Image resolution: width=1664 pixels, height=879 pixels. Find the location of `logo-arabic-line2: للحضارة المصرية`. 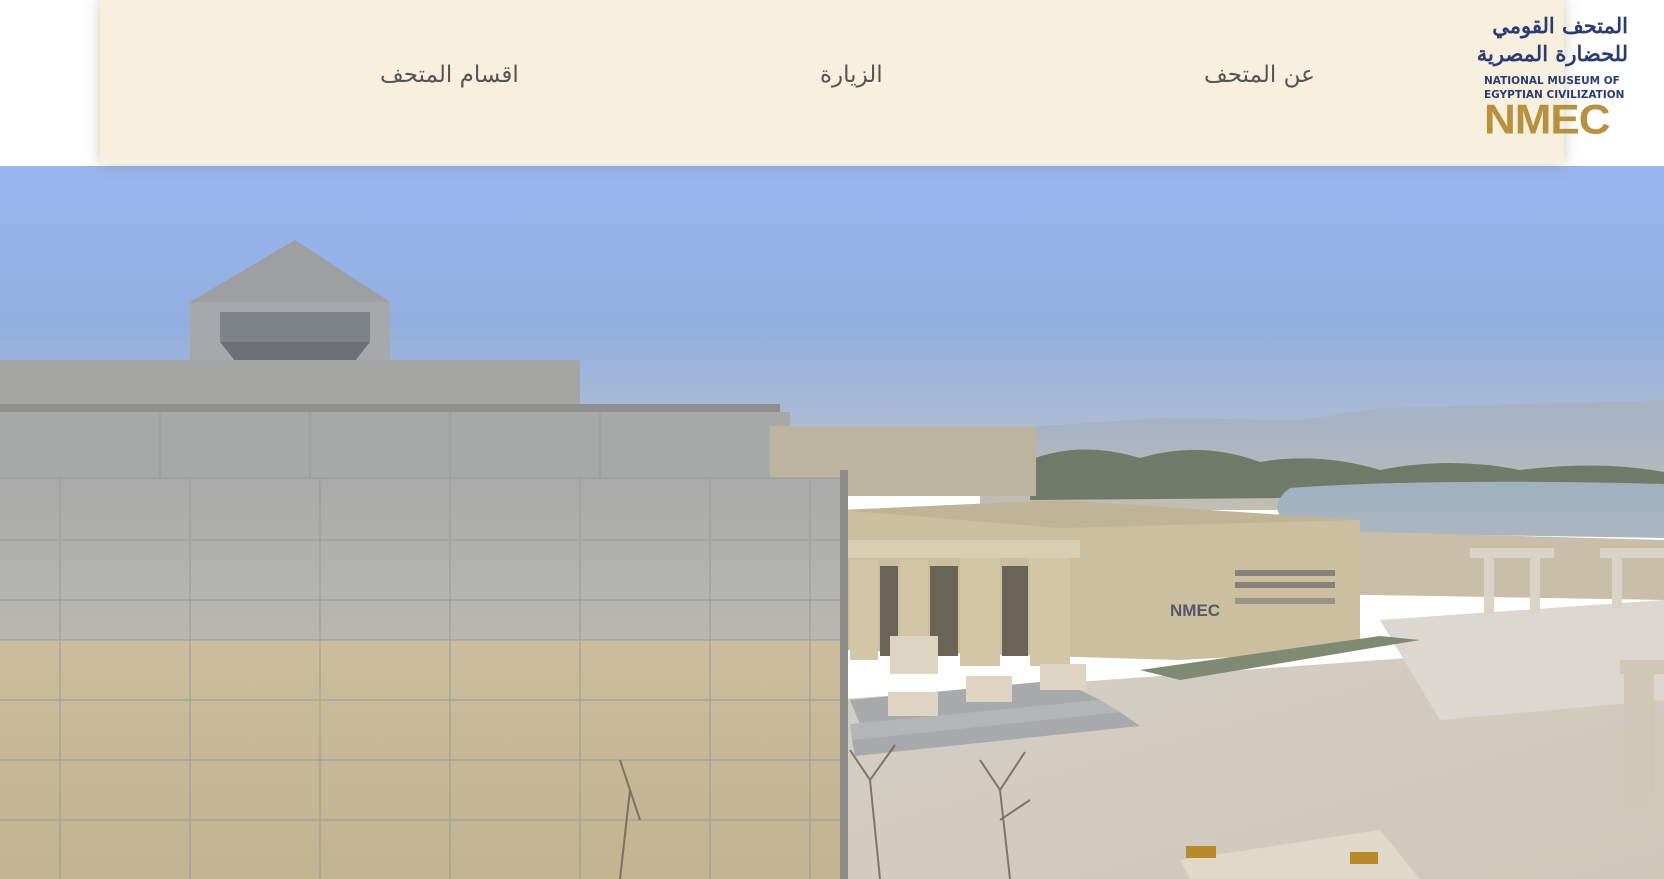

logo-arabic-line2: للحضارة المصرية is located at coordinates (1552, 53).